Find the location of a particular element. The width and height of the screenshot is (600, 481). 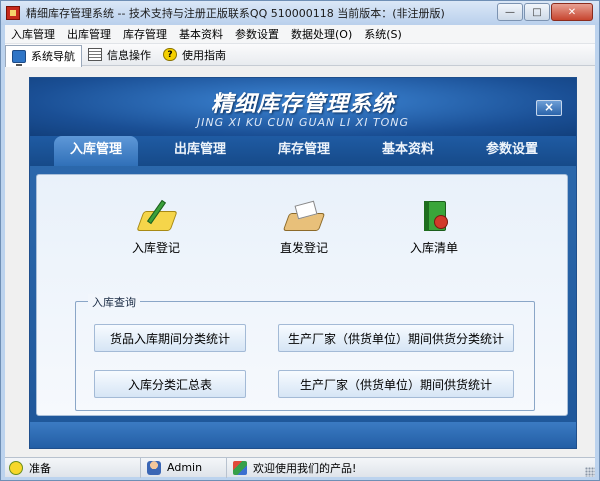

ready-icon is located at coordinates (16, 467).